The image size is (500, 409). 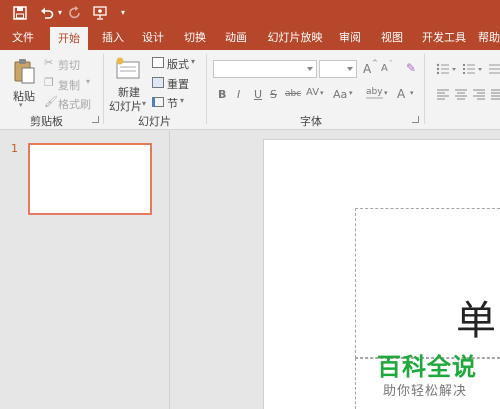 I want to click on copy-label: 复制, so click(x=69, y=85).